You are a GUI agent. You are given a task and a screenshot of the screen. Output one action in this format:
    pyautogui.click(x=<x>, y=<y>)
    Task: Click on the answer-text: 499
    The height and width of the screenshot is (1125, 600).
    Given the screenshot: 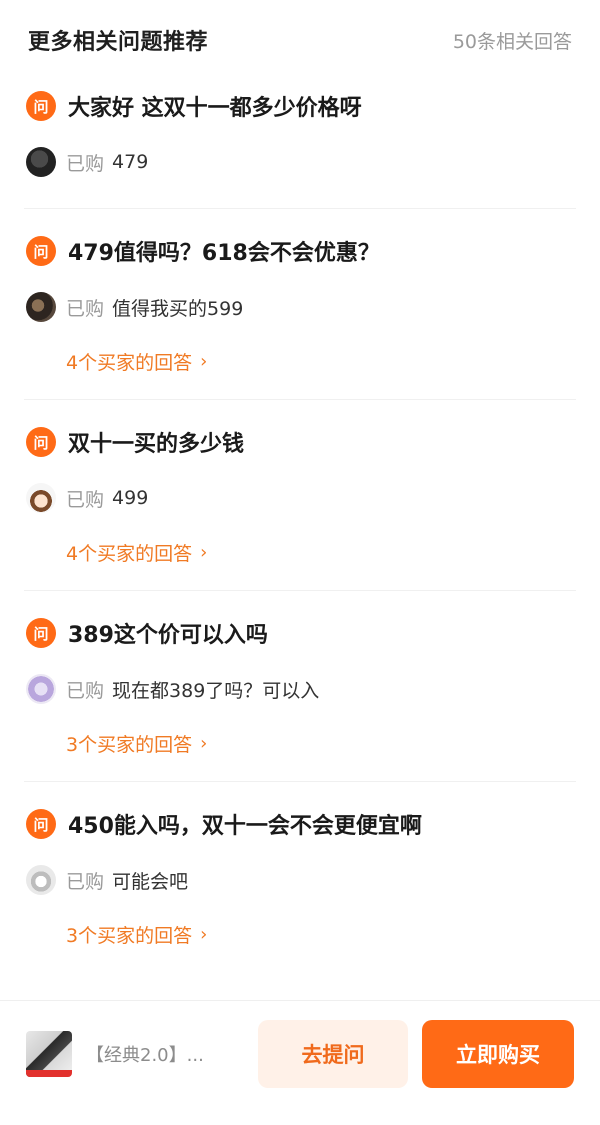 What is the action you would take?
    pyautogui.click(x=130, y=498)
    